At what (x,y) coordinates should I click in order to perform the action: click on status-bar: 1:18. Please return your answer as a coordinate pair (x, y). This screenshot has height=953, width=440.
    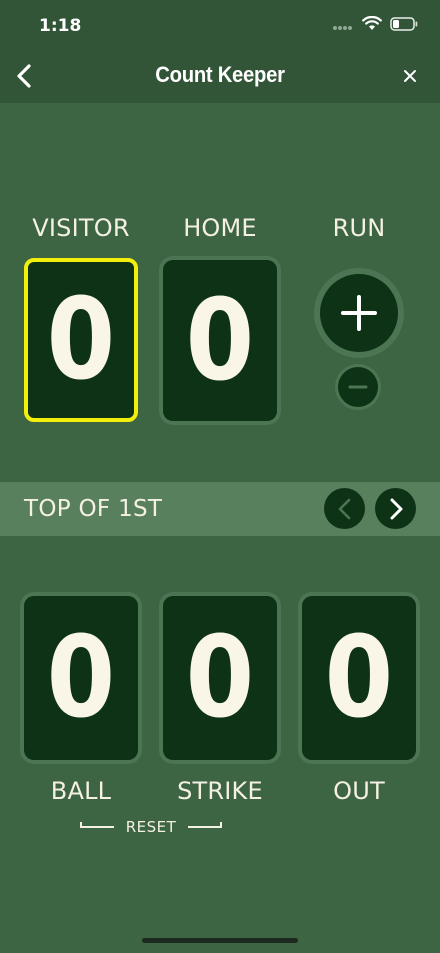
    Looking at the image, I should click on (220, 24).